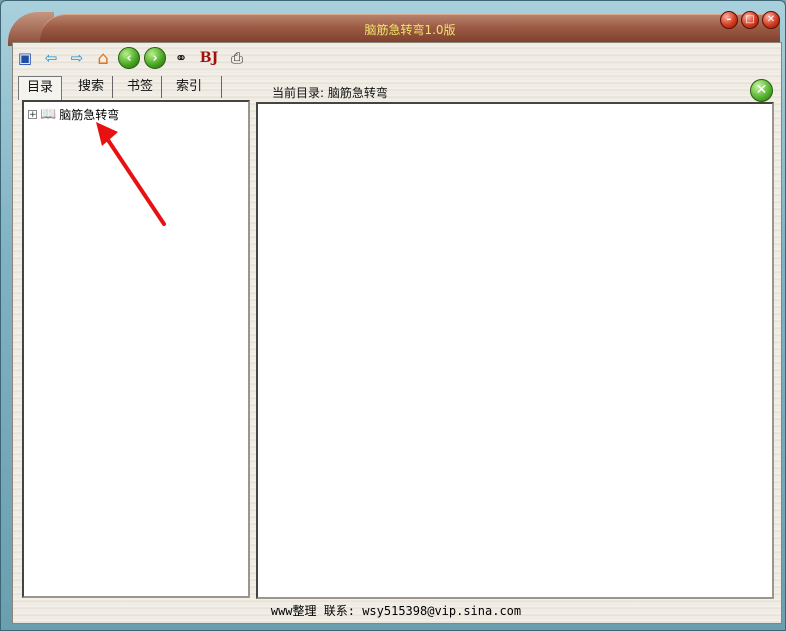 The image size is (786, 631). What do you see at coordinates (48, 114) in the screenshot?
I see `book-icon: 📖` at bounding box center [48, 114].